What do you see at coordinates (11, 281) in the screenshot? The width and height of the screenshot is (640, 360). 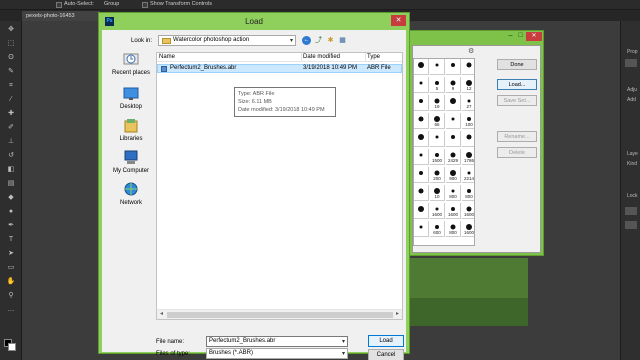 I see `hand-tool-icon: ✋` at bounding box center [11, 281].